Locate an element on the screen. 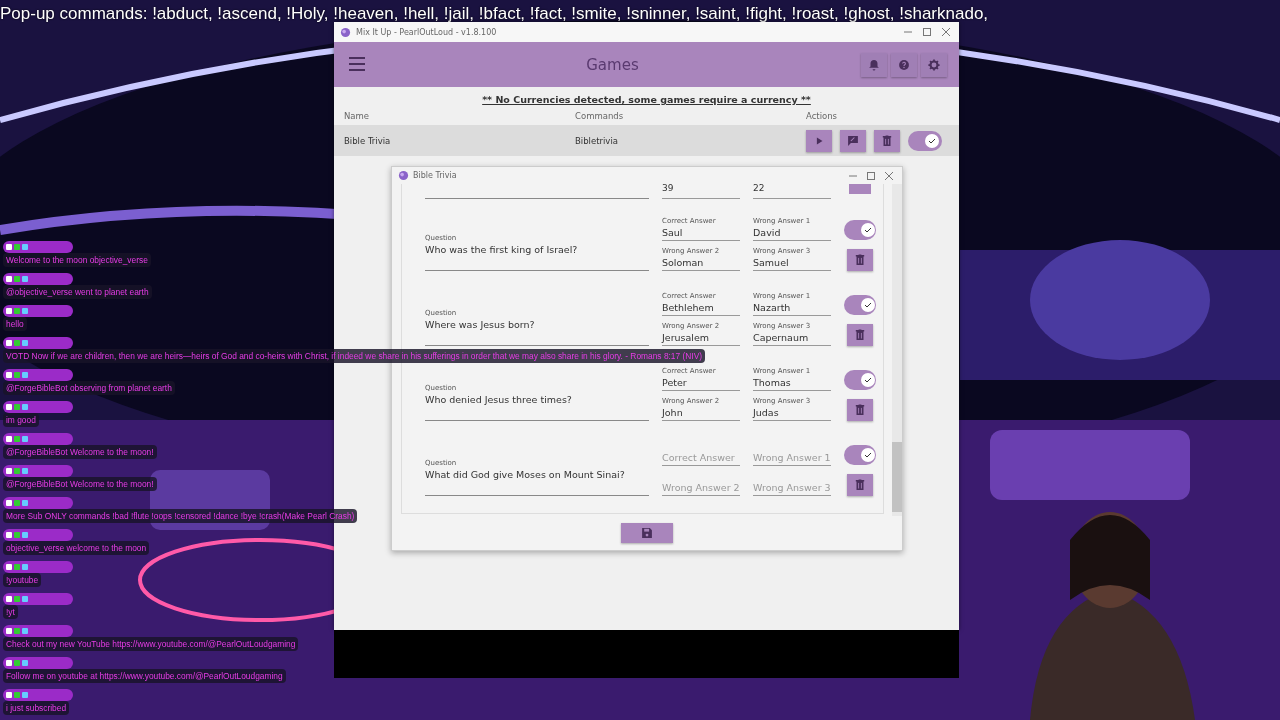  chat-message: hello is located at coordinates (15, 324).